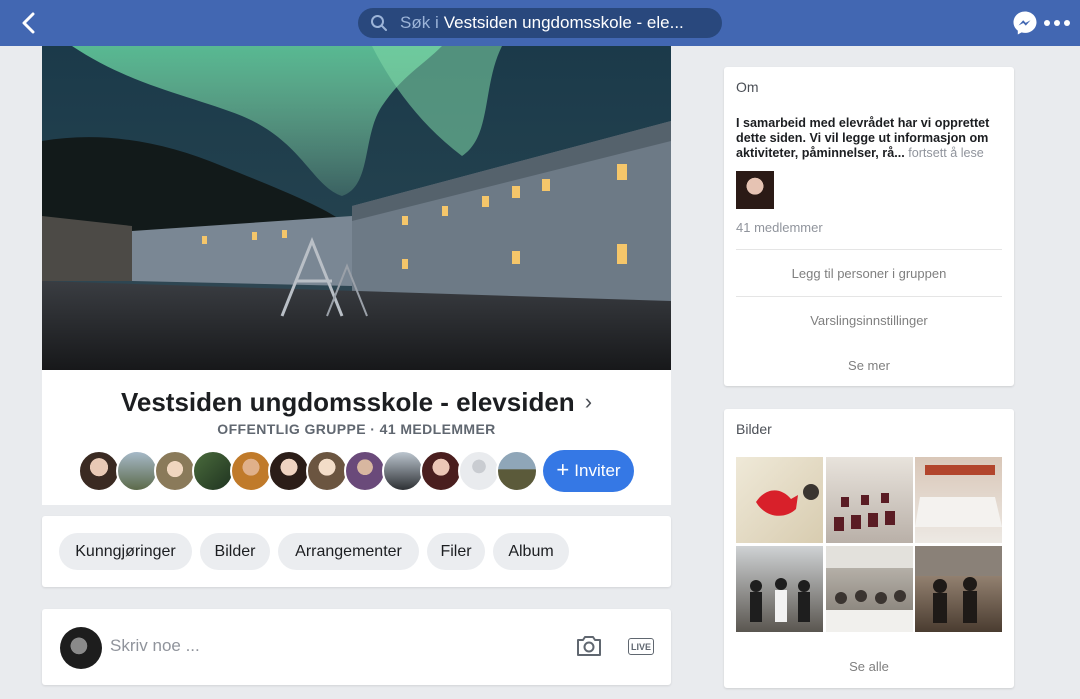 Image resolution: width=1080 pixels, height=699 pixels. I want to click on search-scope-label: Søk i, so click(419, 22).